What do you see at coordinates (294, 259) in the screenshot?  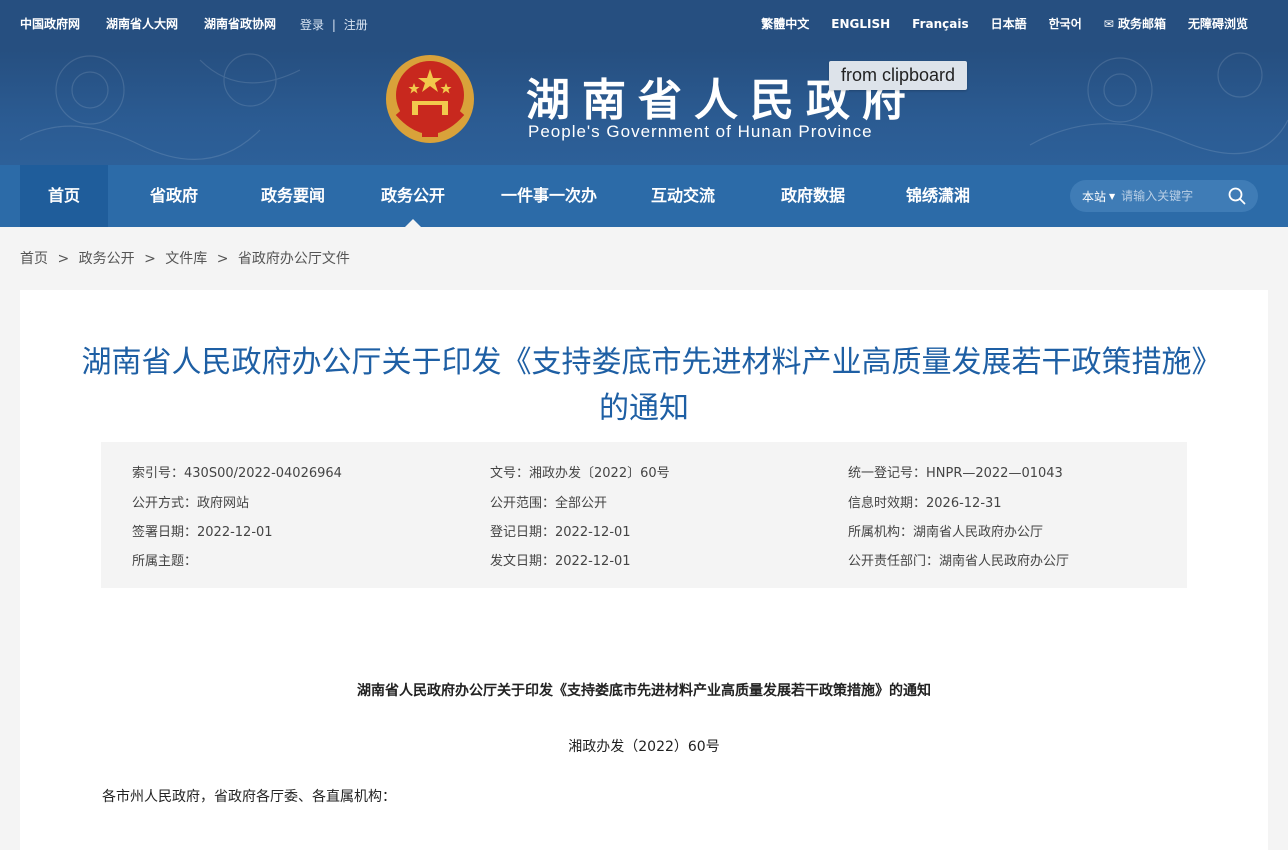 I see `breadcrumb-office-files: 省政府办公厅文件` at bounding box center [294, 259].